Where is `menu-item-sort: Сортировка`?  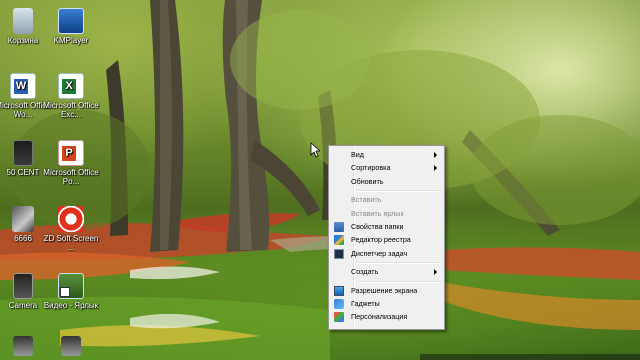
menu-item-sort: Сортировка is located at coordinates (386, 167).